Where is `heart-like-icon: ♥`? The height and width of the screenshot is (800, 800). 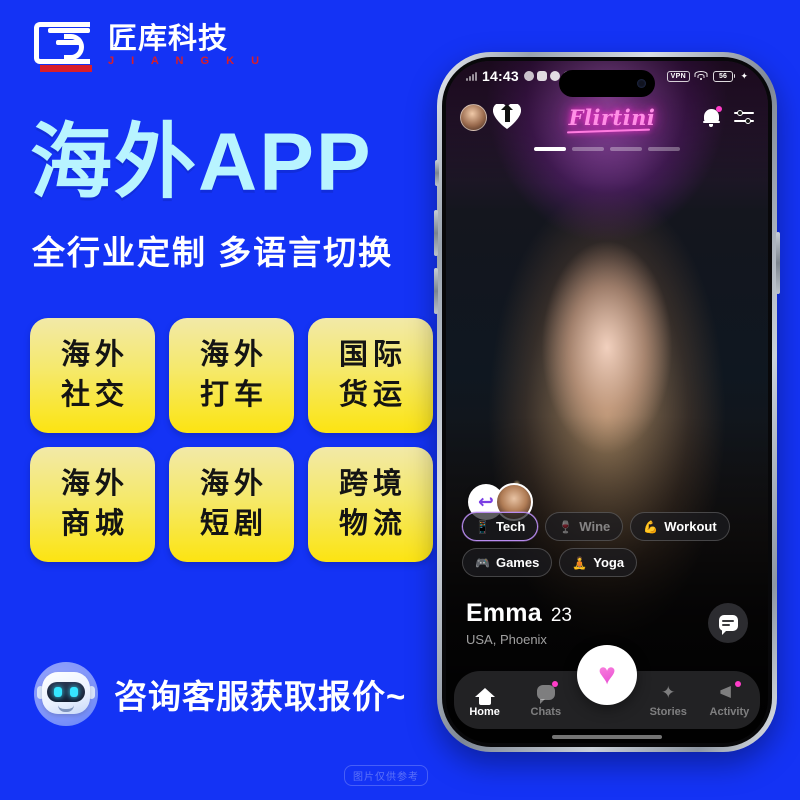 heart-like-icon: ♥ is located at coordinates (607, 675).